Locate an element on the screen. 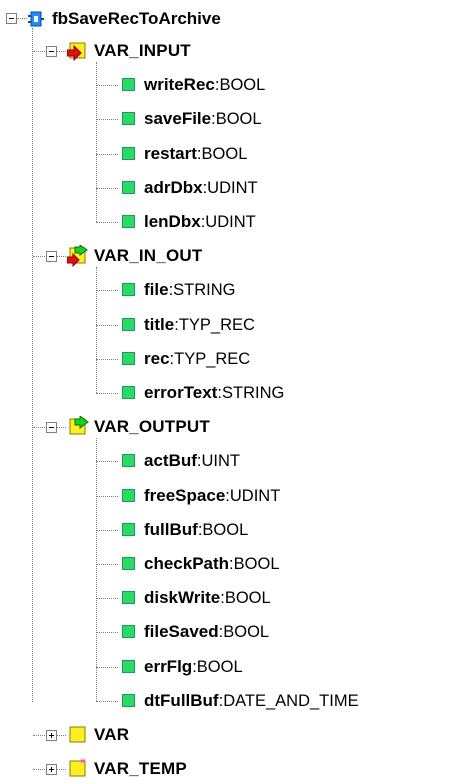 This screenshot has height=784, width=458. variable-name: lenDbx is located at coordinates (172, 221).